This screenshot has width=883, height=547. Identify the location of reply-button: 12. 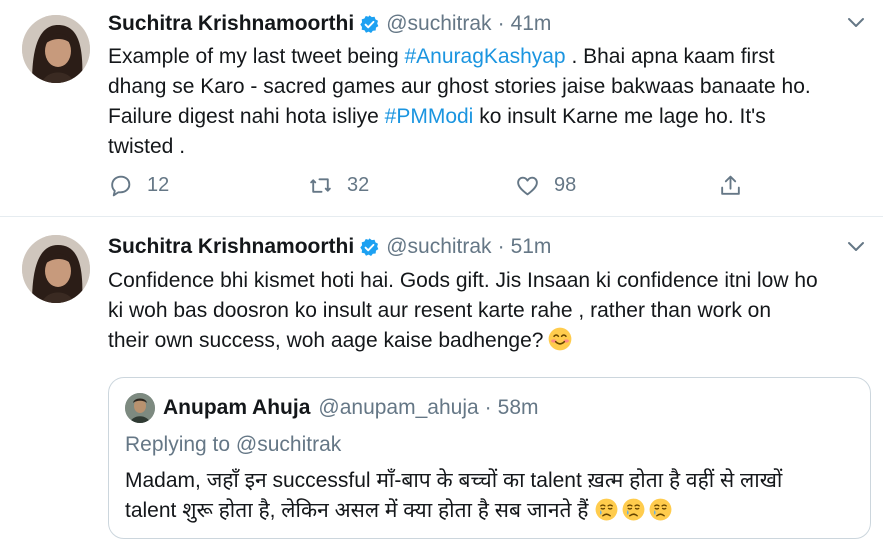
(138, 185).